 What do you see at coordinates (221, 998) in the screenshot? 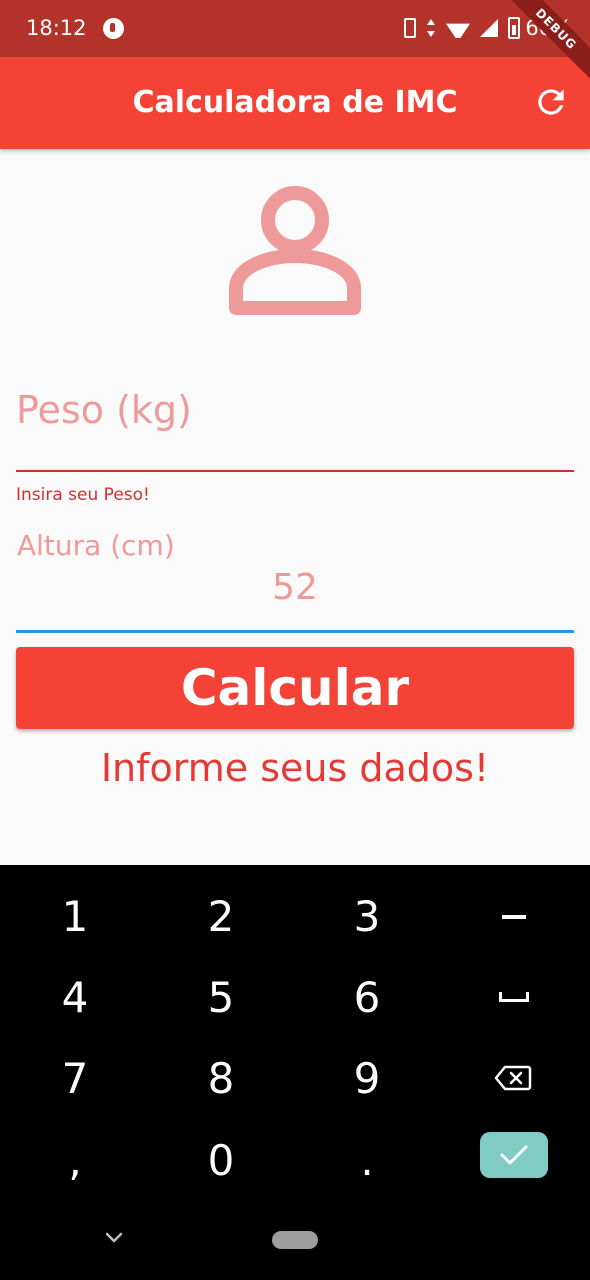
I see `key-5: 5` at bounding box center [221, 998].